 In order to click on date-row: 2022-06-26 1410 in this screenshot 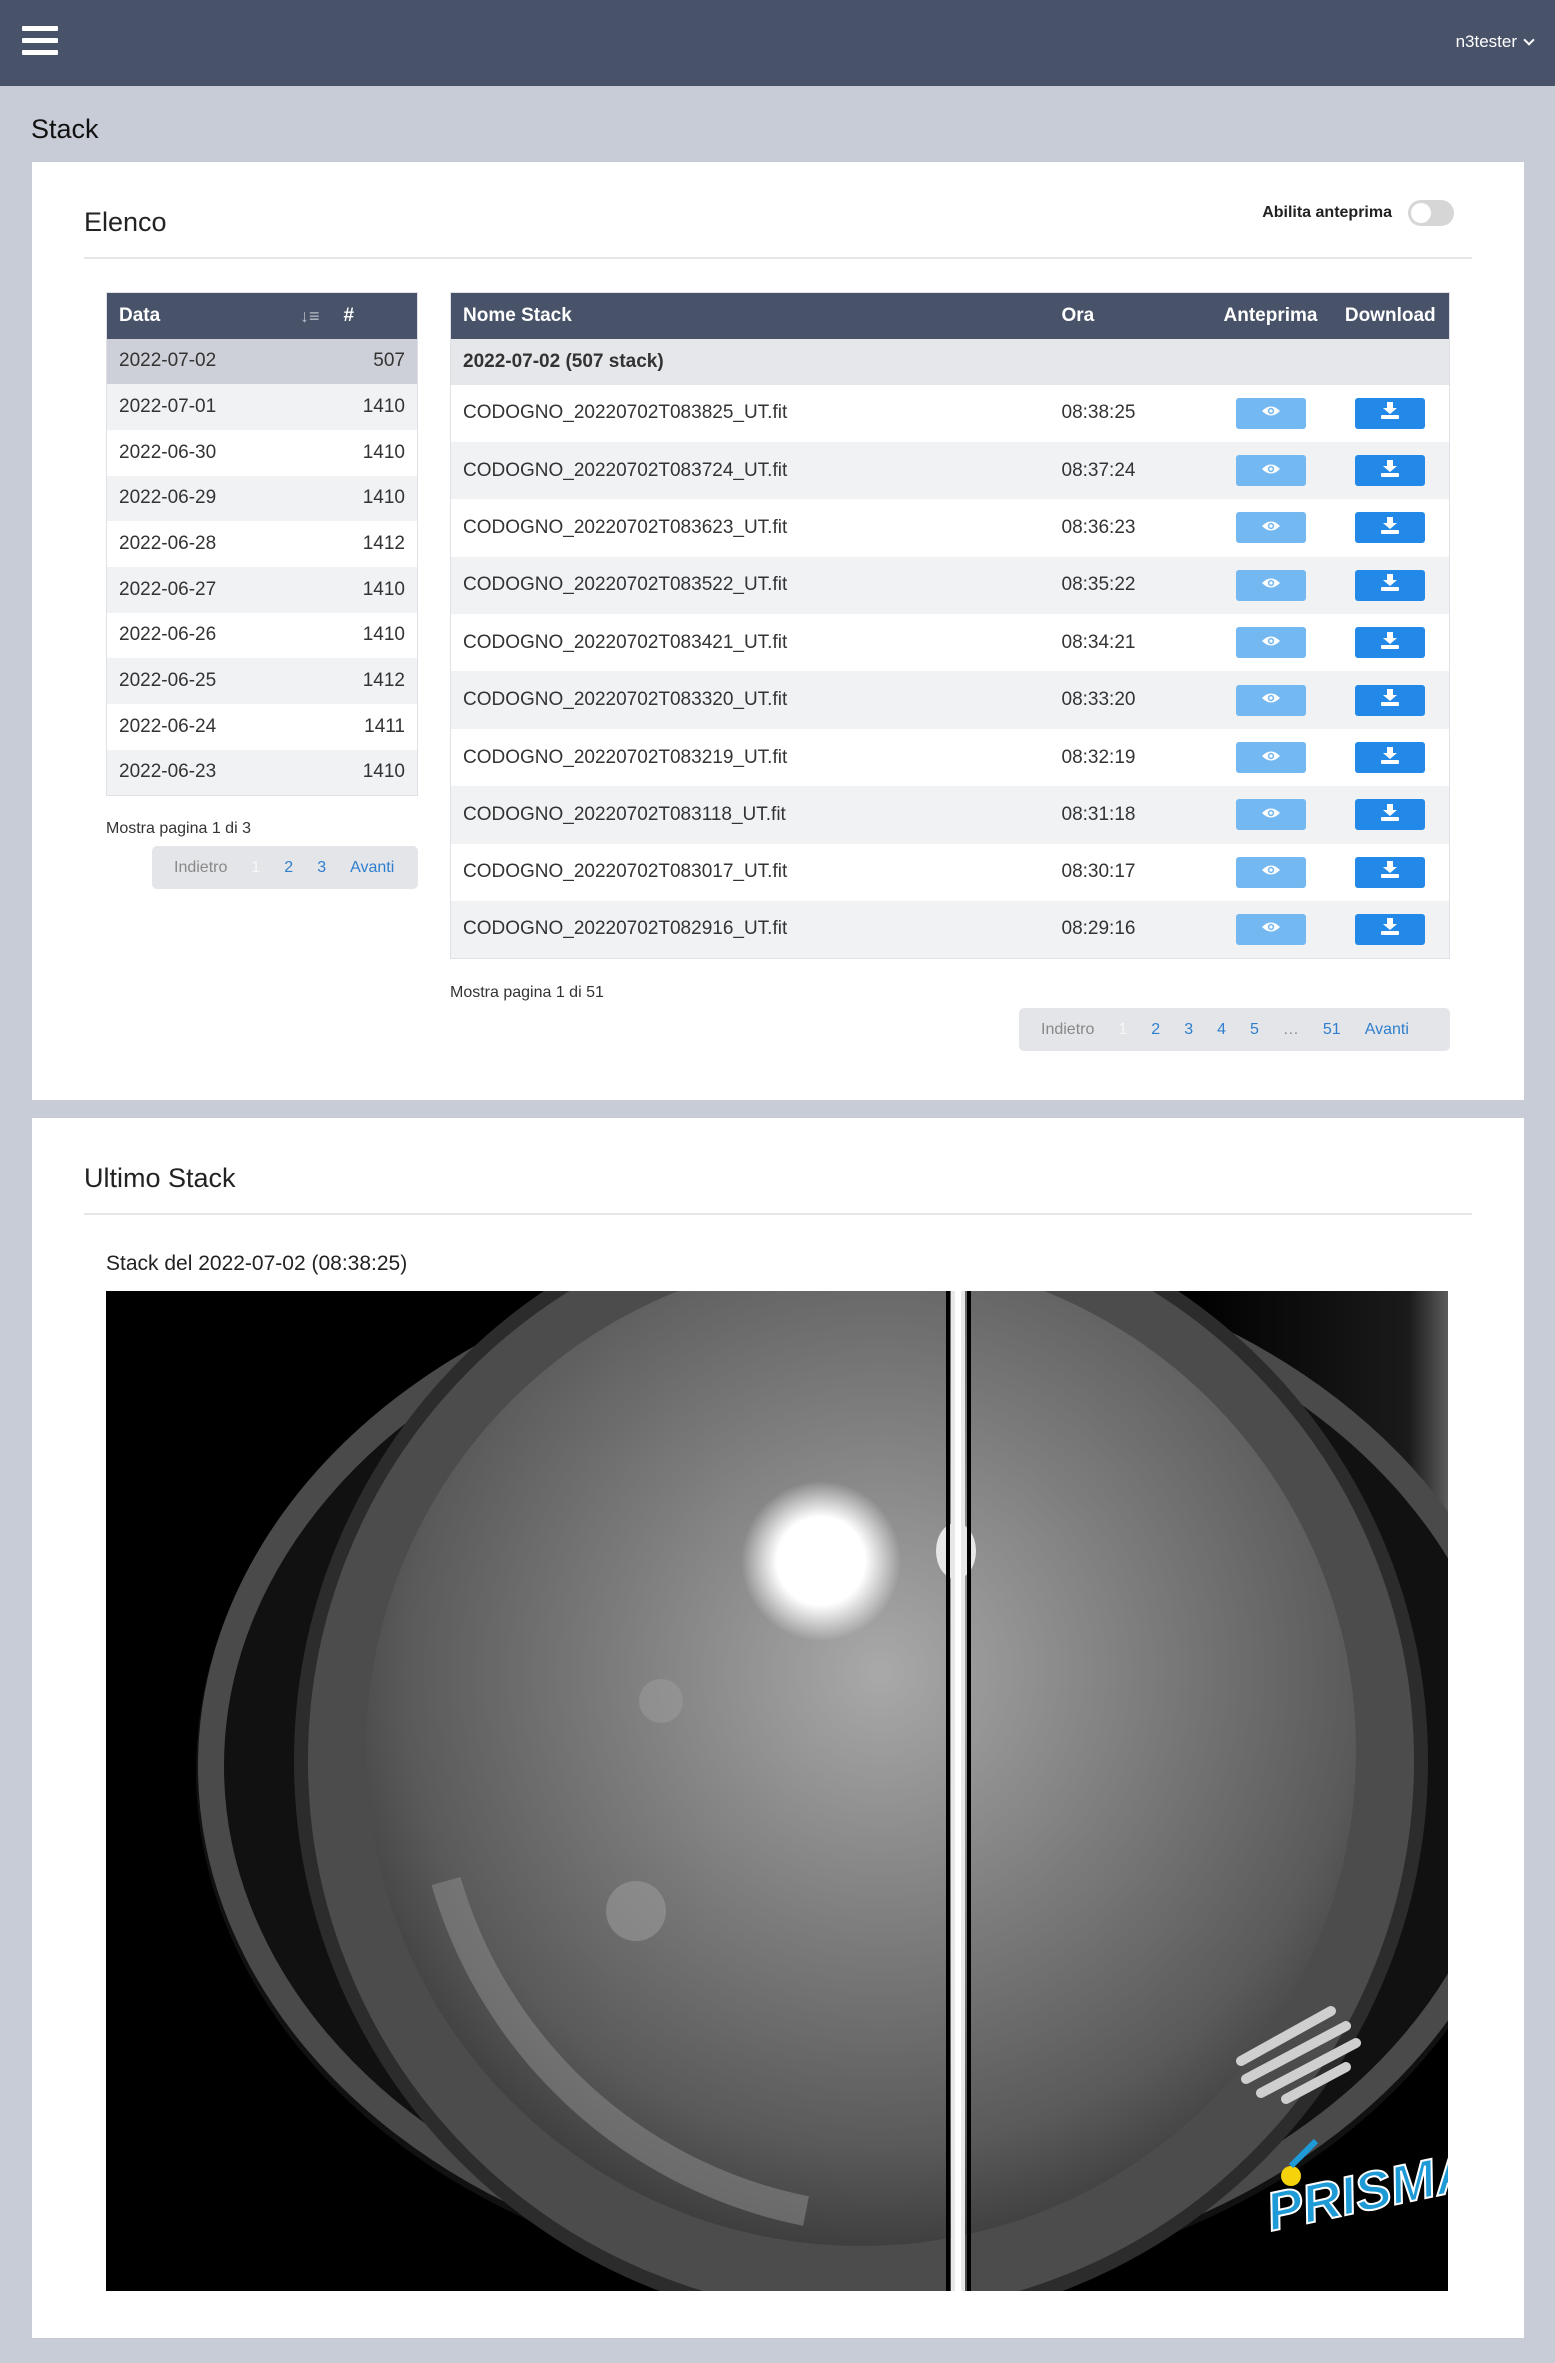, I will do `click(262, 636)`.